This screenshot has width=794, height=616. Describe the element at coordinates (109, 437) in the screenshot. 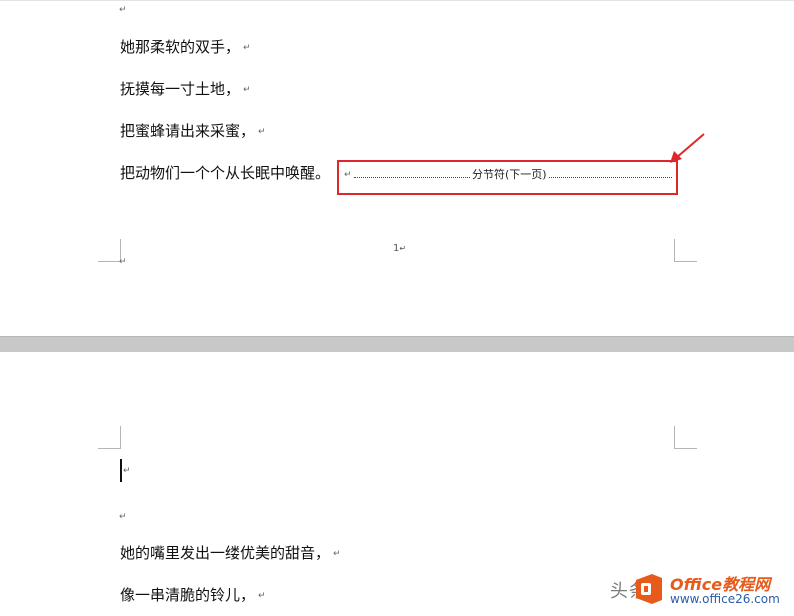

I see `margin-corner-top-left` at that location.